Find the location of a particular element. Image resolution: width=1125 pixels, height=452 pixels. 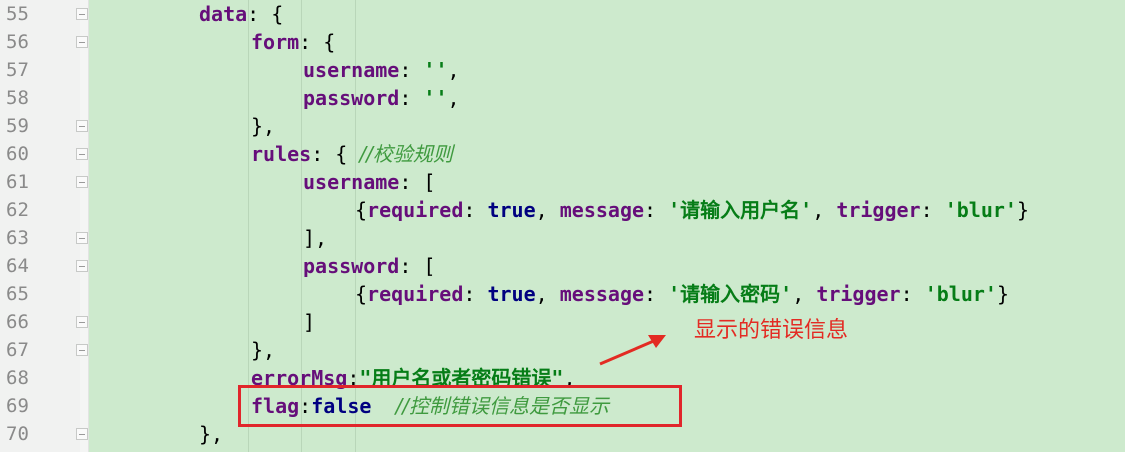

code-token: rules is located at coordinates (281, 154).